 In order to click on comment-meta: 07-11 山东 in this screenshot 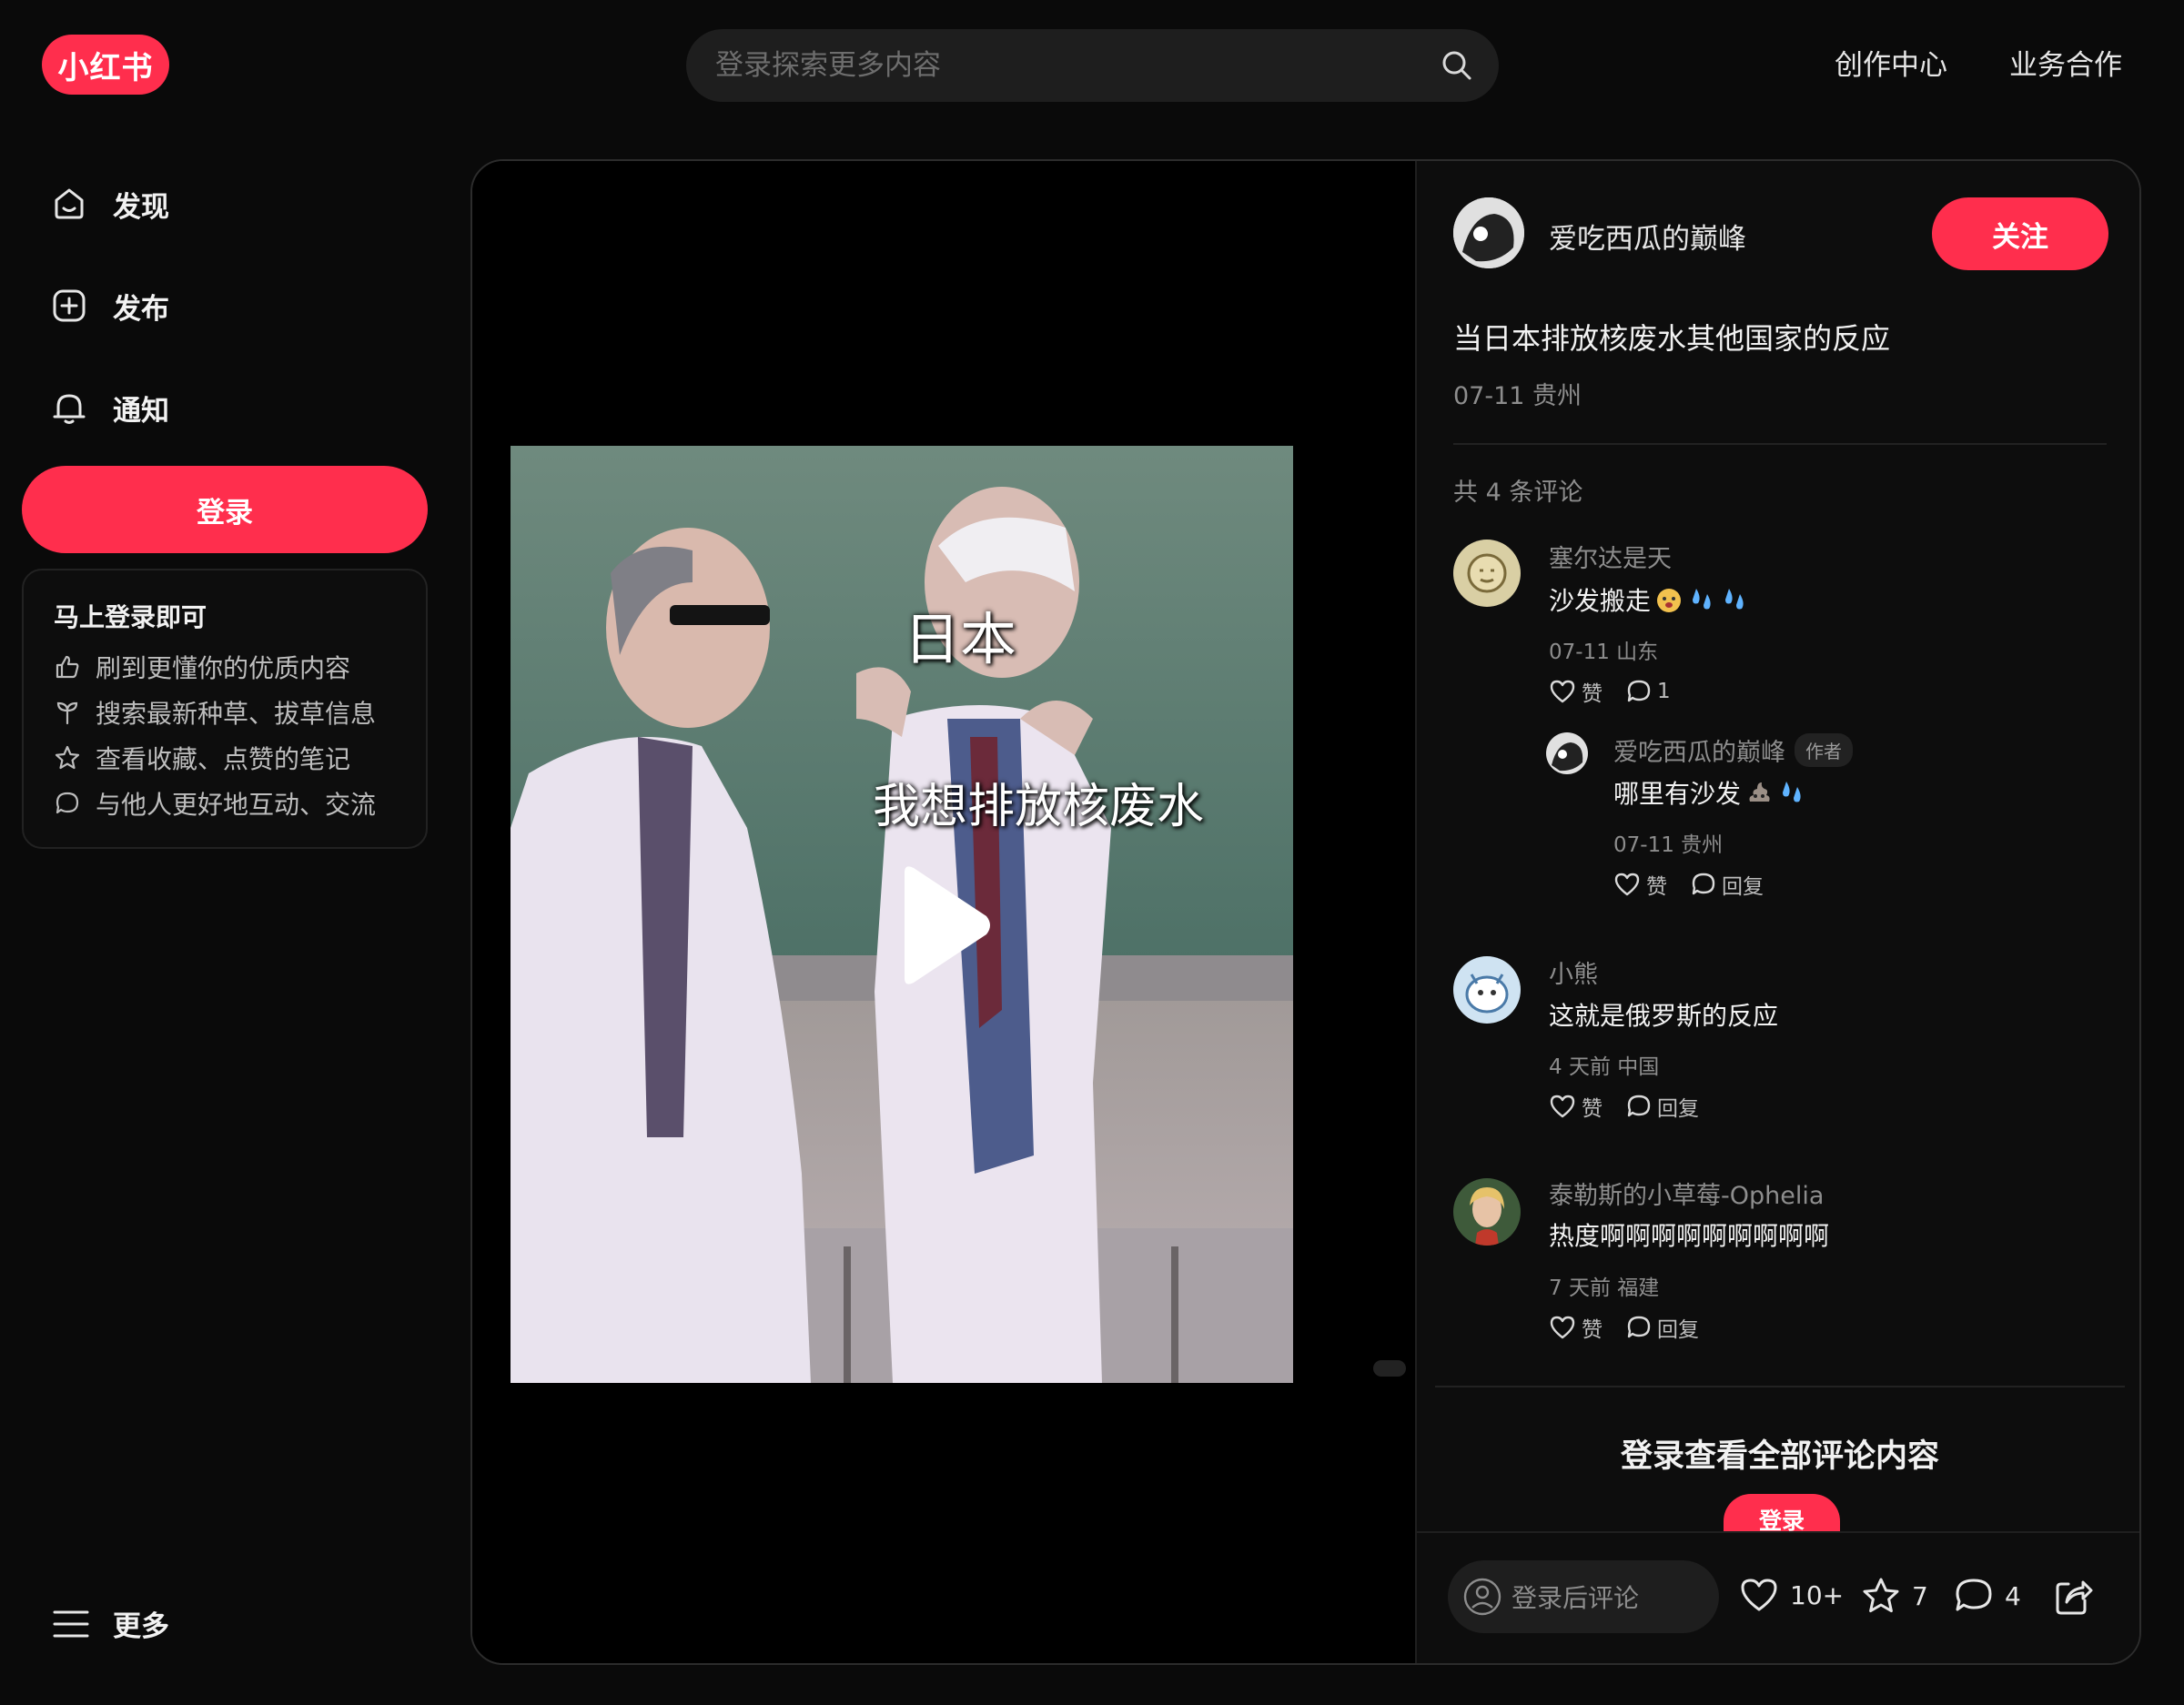, I will do `click(1604, 652)`.